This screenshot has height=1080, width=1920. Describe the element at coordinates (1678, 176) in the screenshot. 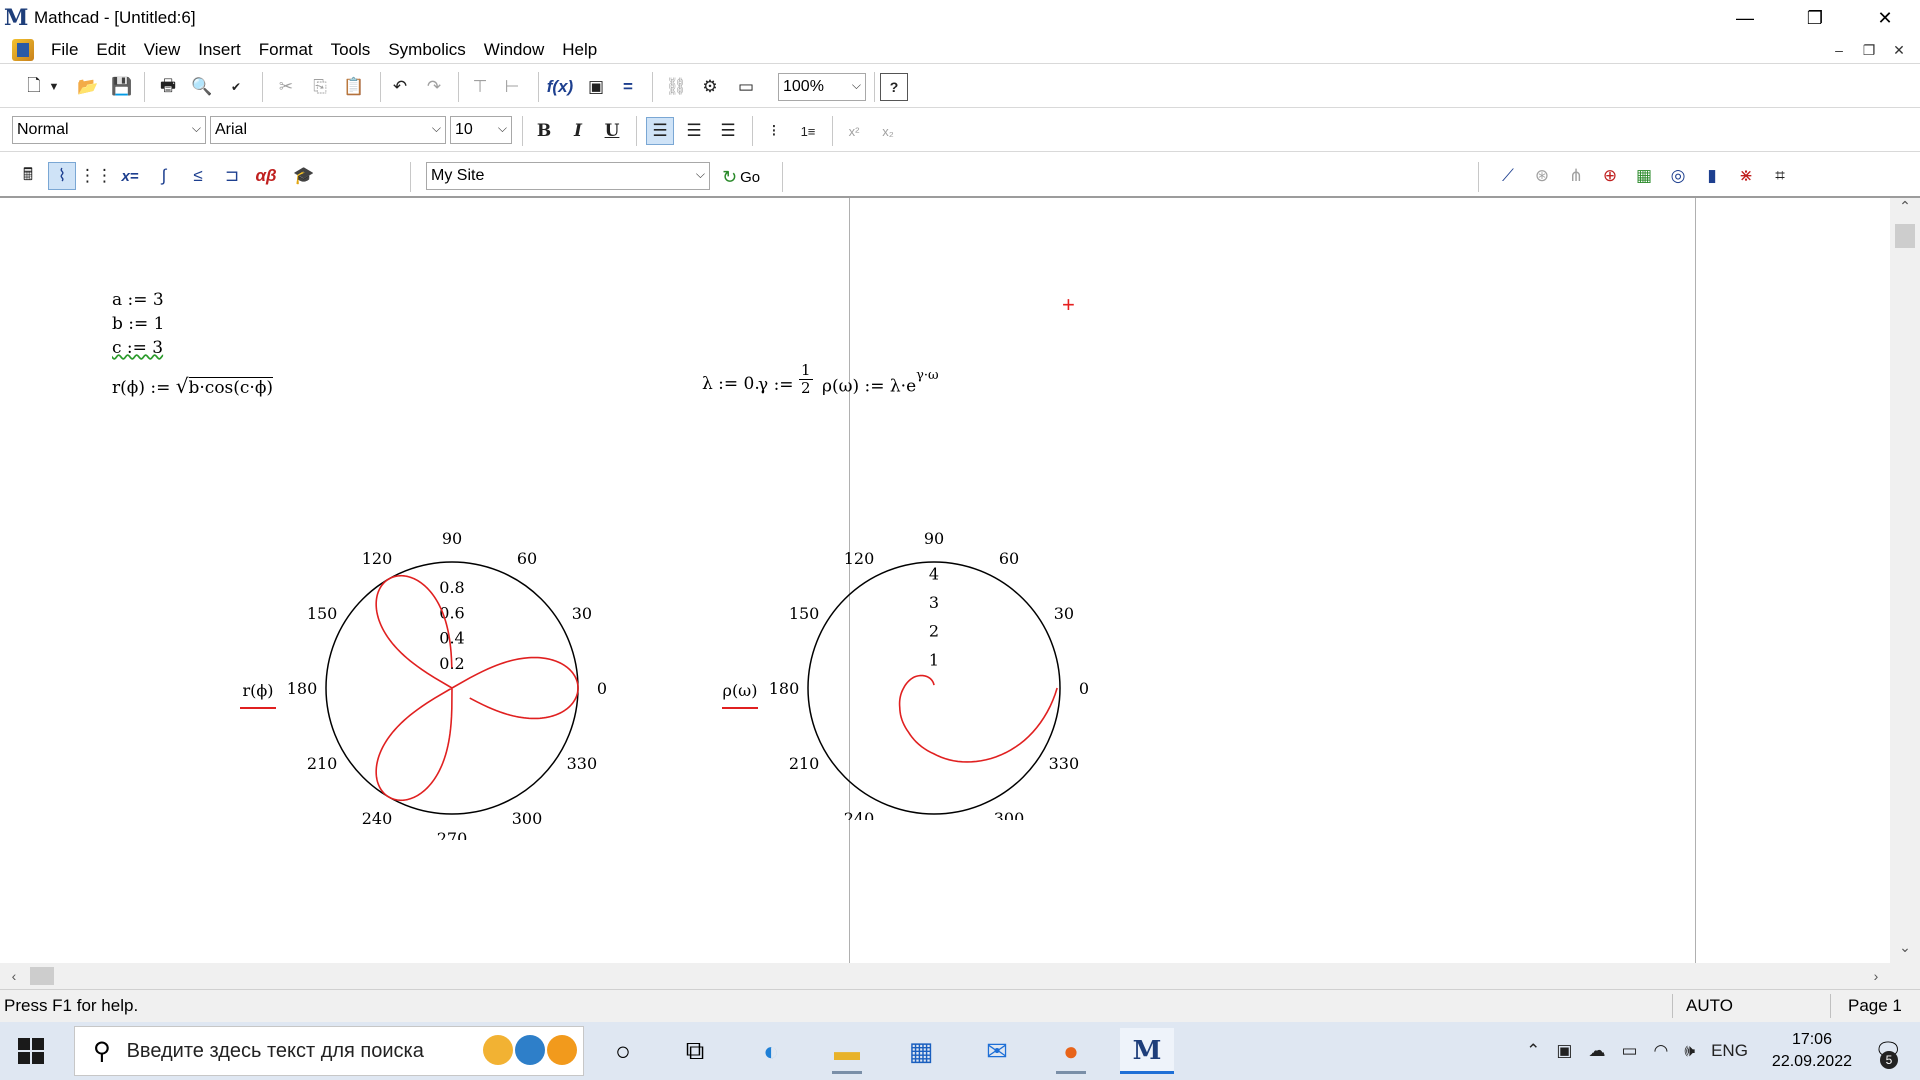

I see `3d-bar-icon: ◎` at that location.